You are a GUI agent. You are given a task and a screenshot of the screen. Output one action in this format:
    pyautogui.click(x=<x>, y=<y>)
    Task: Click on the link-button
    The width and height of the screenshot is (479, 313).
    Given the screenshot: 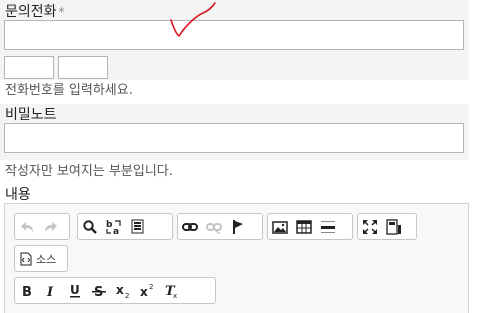 What is the action you would take?
    pyautogui.click(x=190, y=226)
    